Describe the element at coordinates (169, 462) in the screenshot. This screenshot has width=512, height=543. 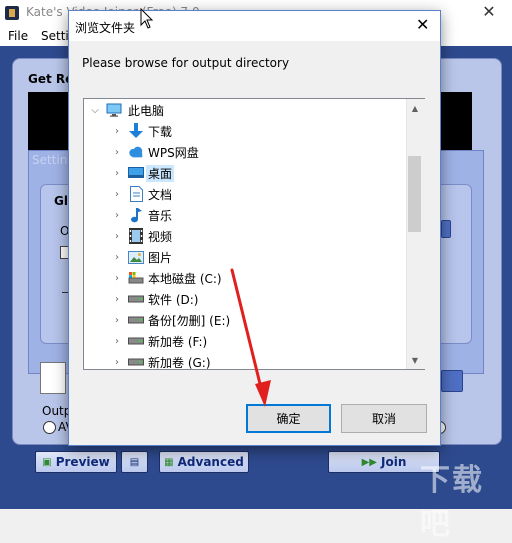
I see `settings-icon: ▦` at that location.